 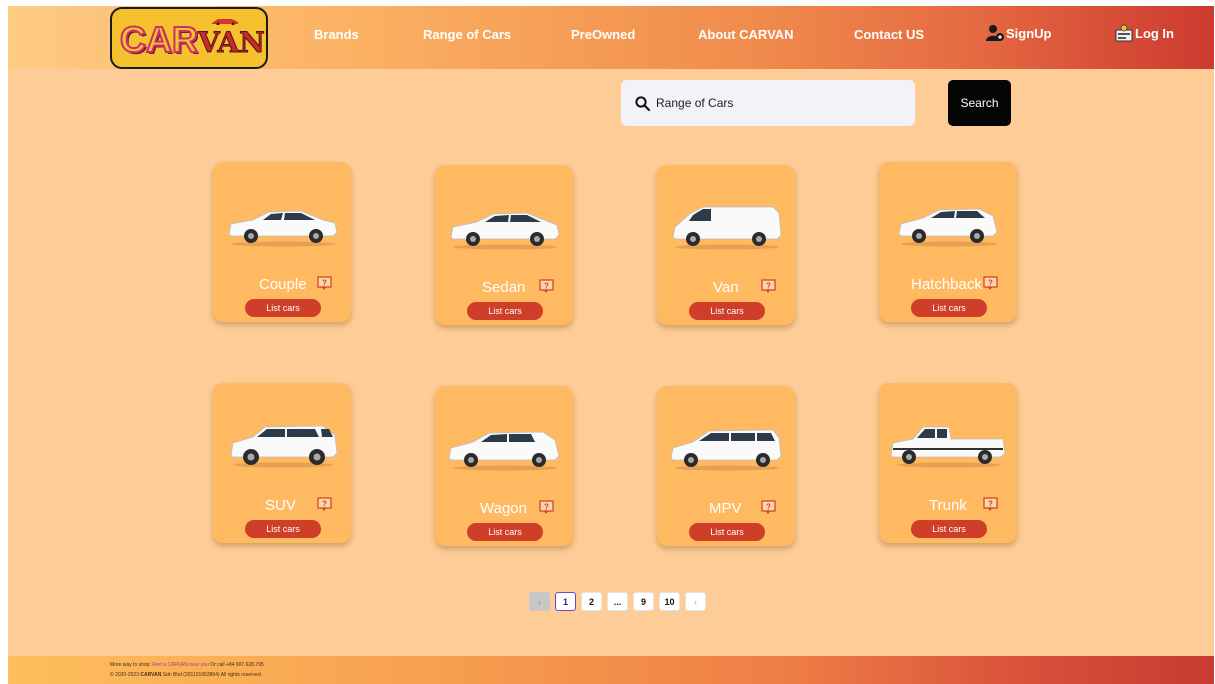 I want to click on category-card-sedan: Sedan ? List cars, so click(x=504, y=245).